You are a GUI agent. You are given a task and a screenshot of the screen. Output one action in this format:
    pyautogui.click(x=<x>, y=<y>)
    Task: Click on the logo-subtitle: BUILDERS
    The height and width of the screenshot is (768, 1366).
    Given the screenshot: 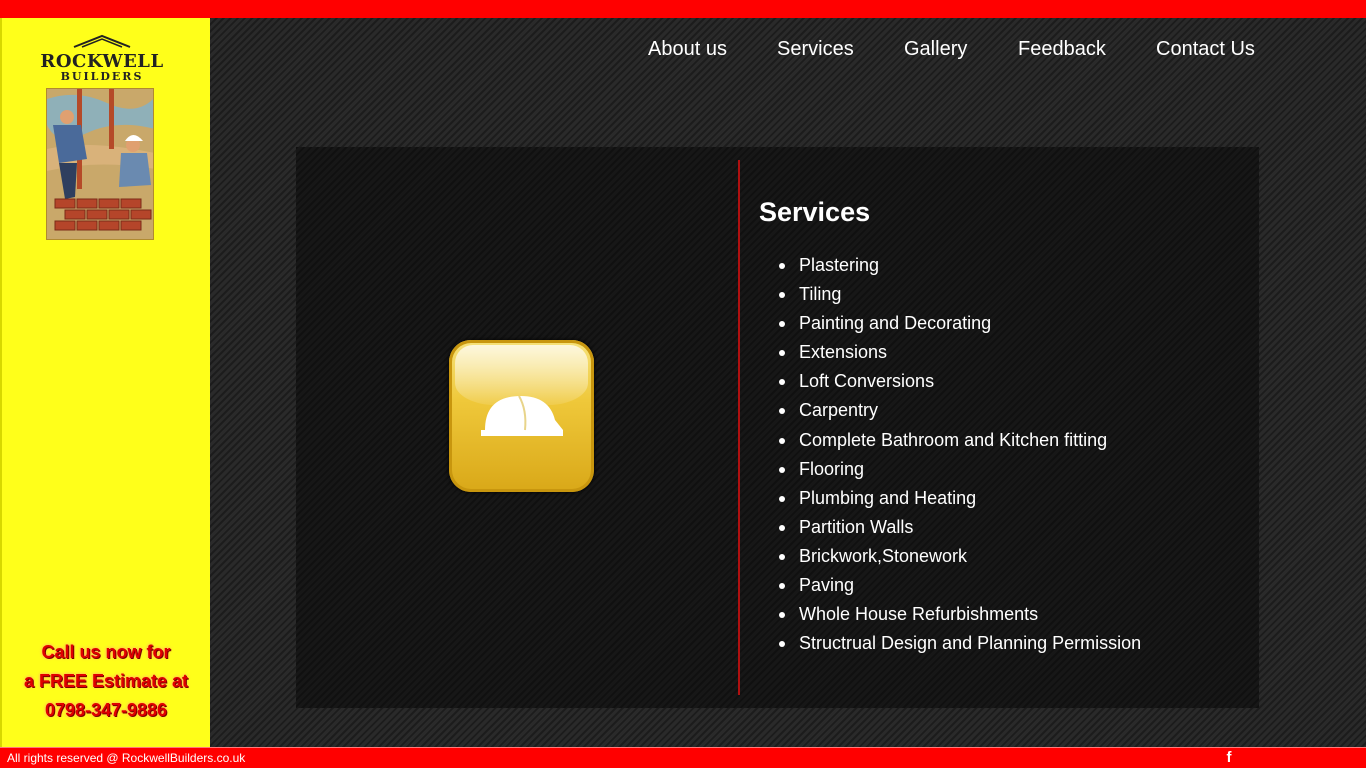 What is the action you would take?
    pyautogui.click(x=102, y=76)
    